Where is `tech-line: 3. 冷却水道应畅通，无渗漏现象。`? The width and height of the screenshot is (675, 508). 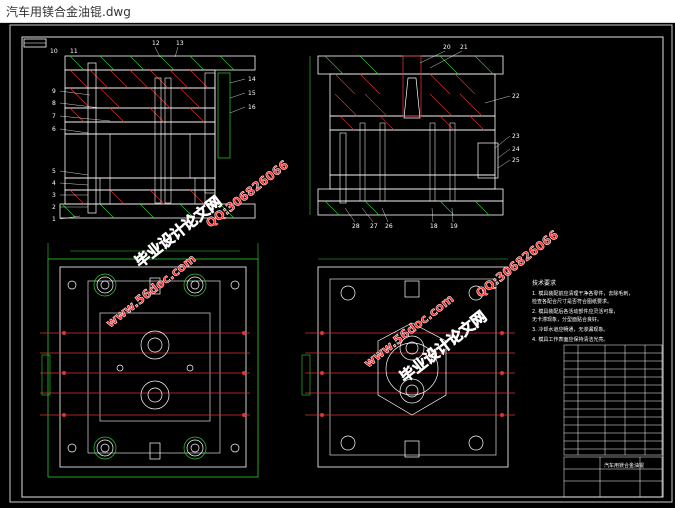
tech-line: 3. 冷却水道应畅通，无渗漏现象。 is located at coordinates (570, 329).